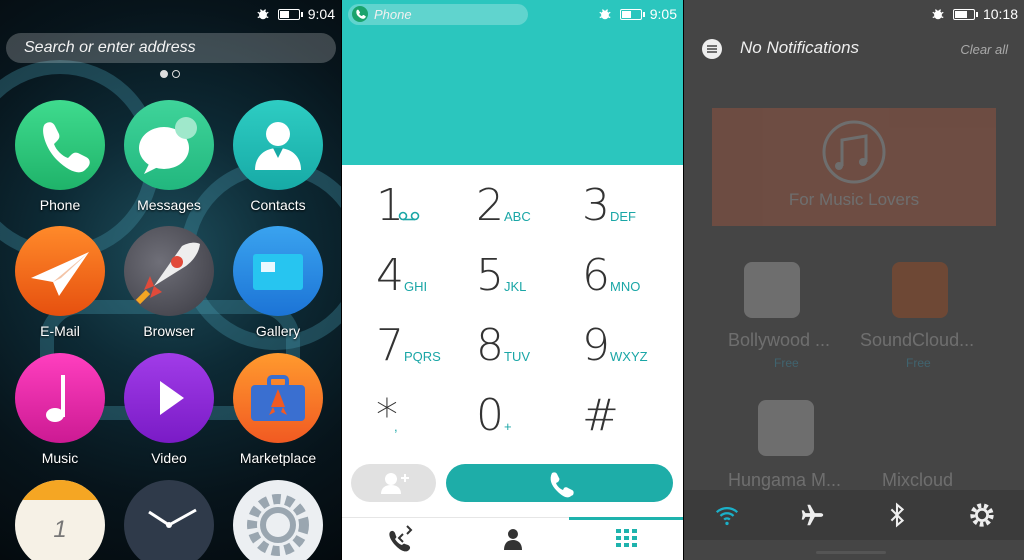 Image resolution: width=1024 pixels, height=560 pixels. I want to click on app-label: Messages, so click(169, 205).